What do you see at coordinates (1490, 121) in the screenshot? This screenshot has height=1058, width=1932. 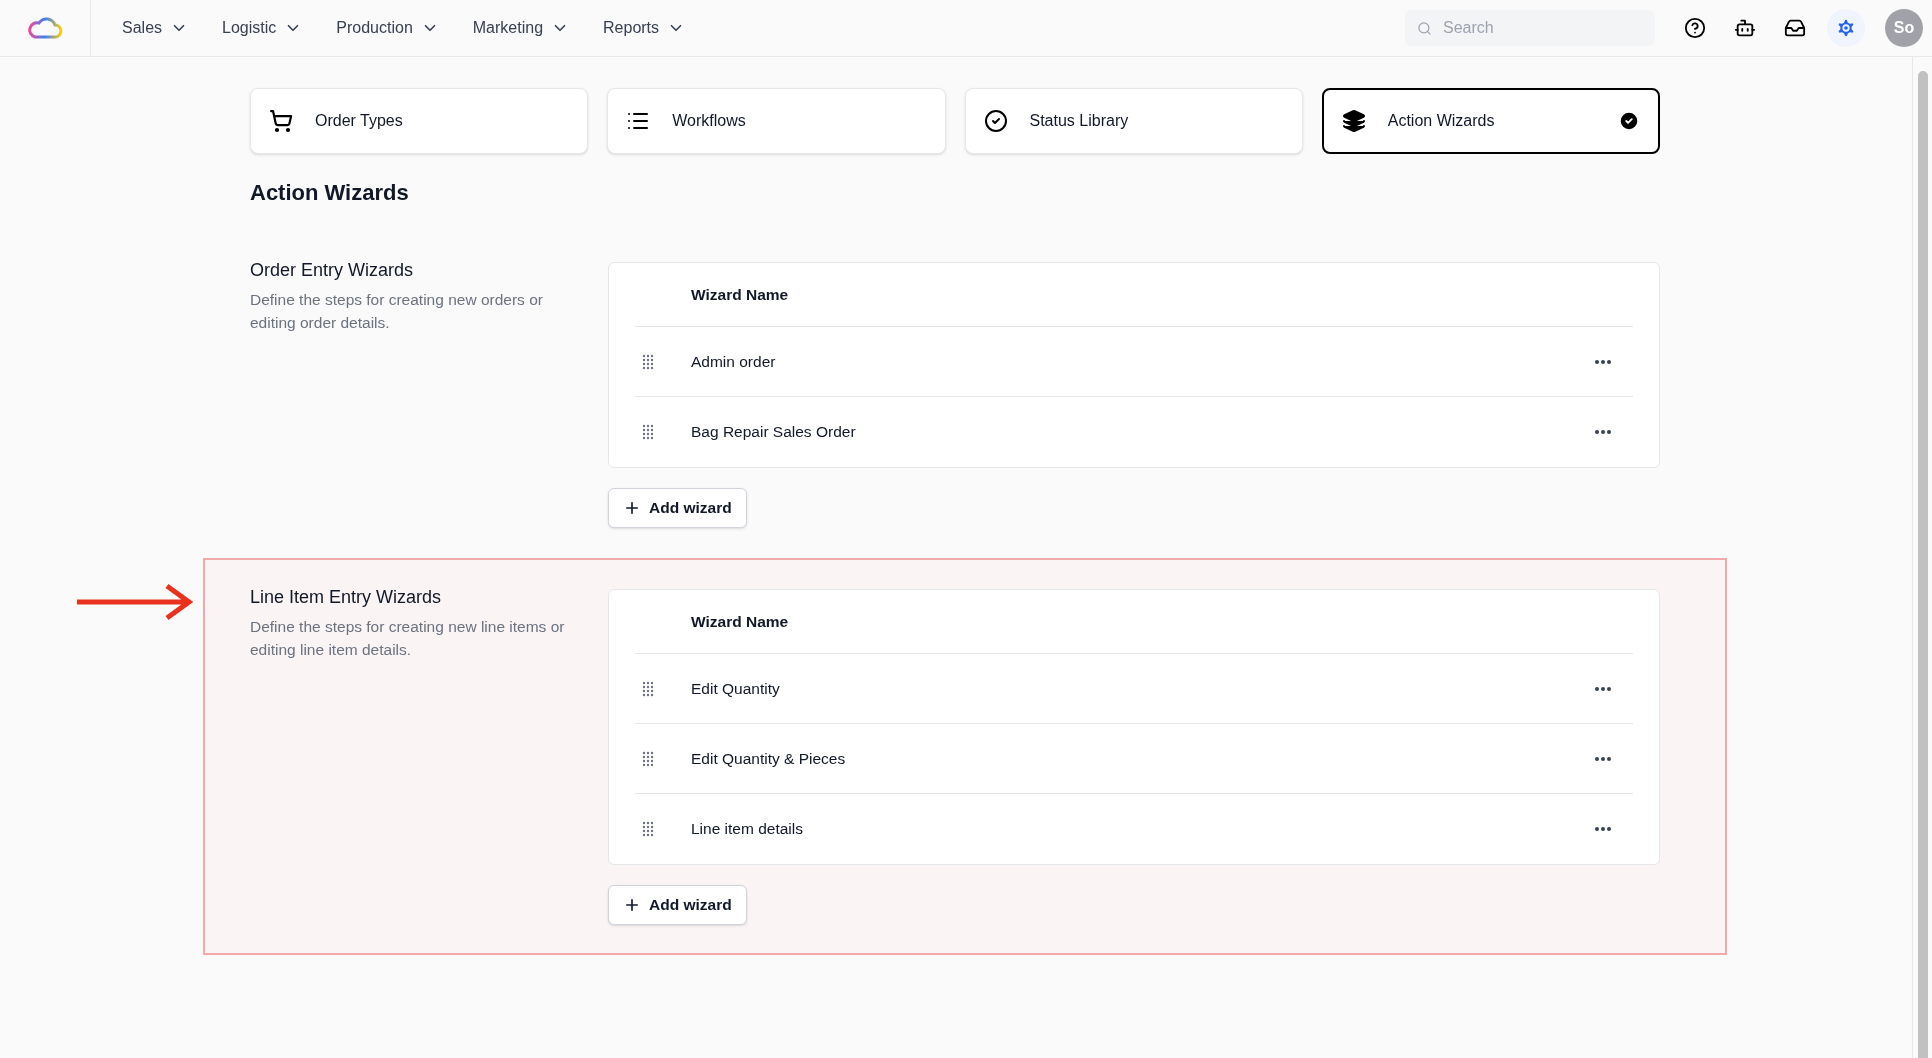 I see `tab: Action Wizards` at bounding box center [1490, 121].